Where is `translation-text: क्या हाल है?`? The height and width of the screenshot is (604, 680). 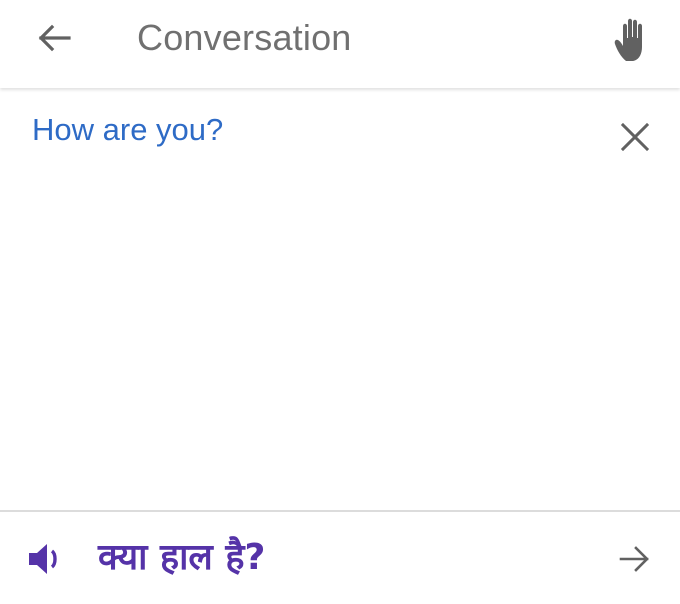 translation-text: क्या हाल है? is located at coordinates (181, 558).